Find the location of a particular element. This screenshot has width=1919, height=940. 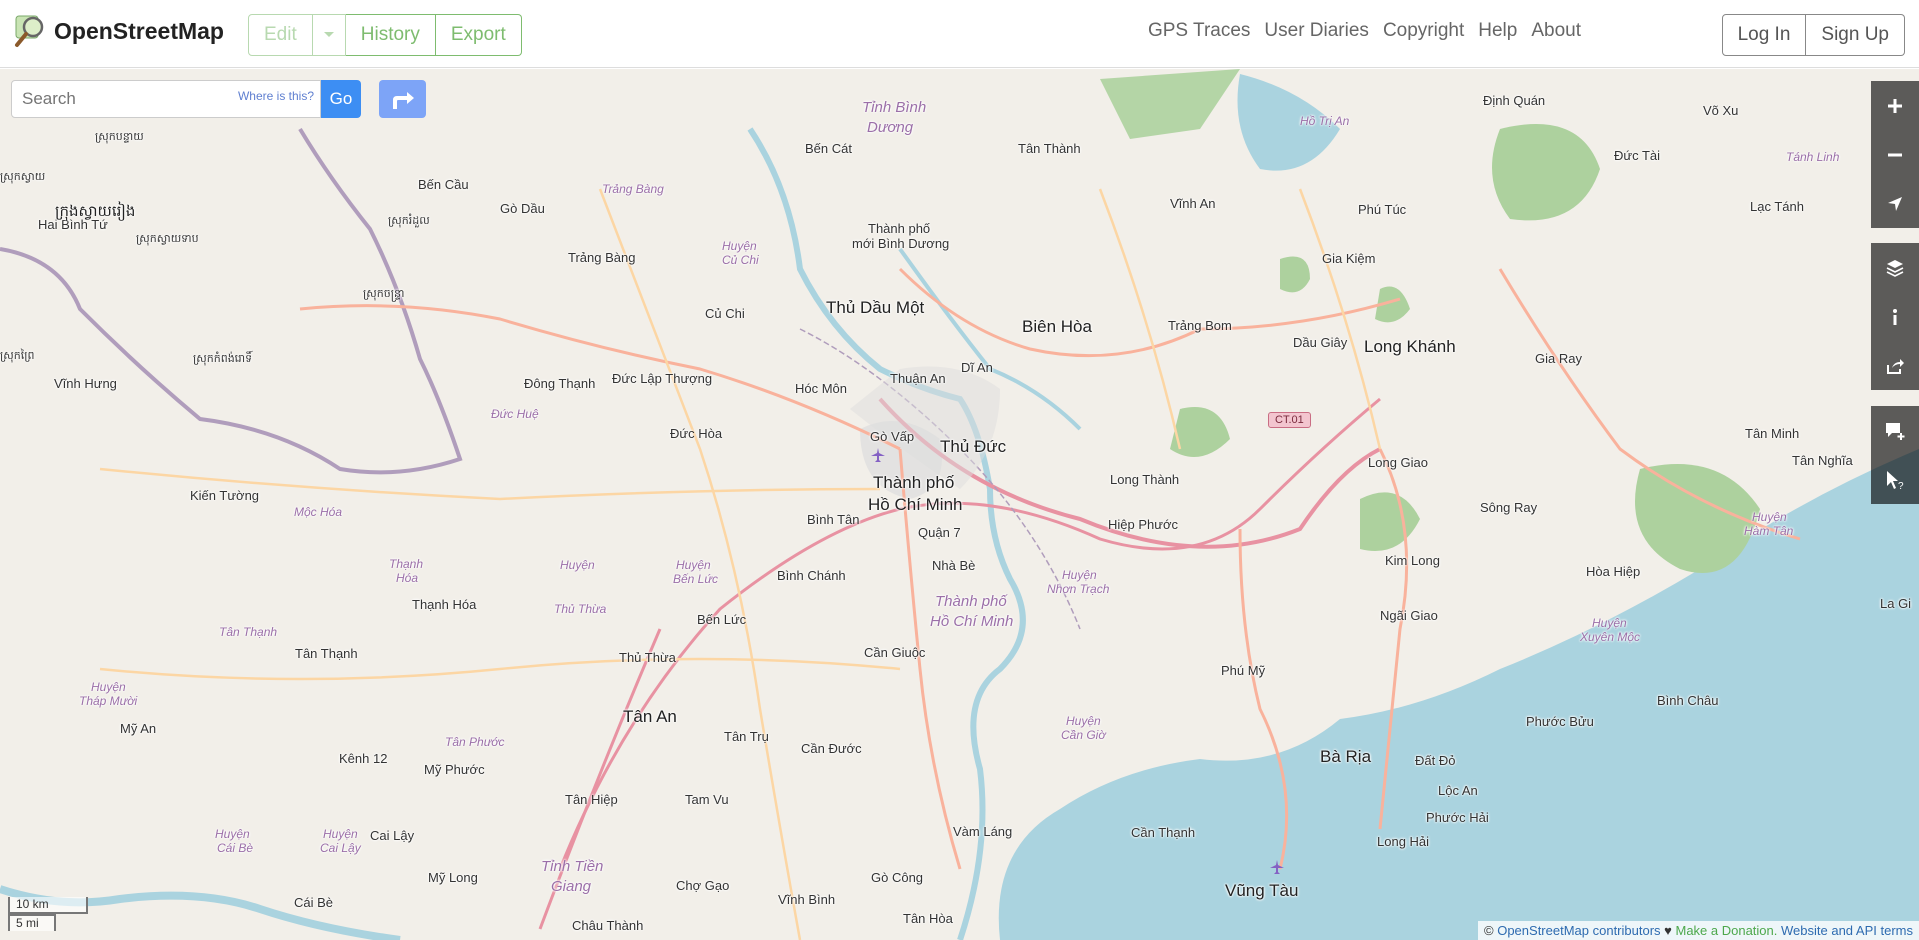

place-label: Gò Công is located at coordinates (897, 877).